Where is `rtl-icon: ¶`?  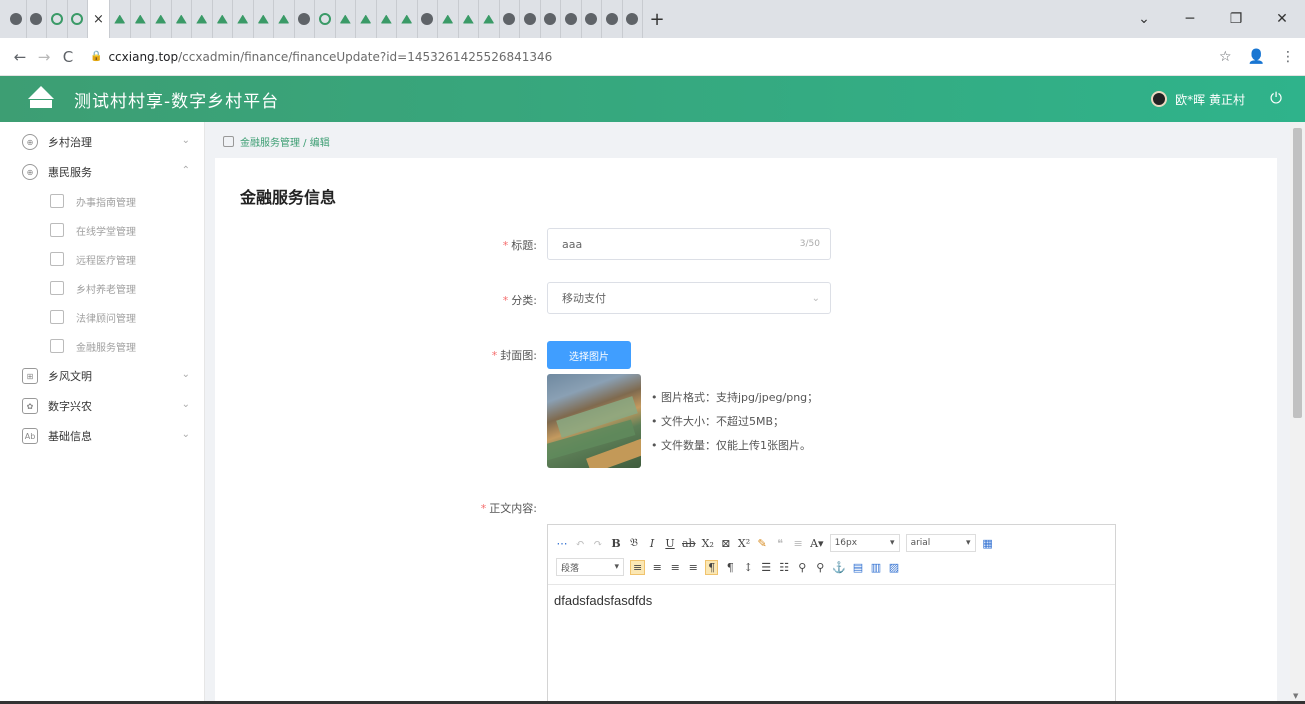
rtl-icon: ¶ is located at coordinates (730, 567).